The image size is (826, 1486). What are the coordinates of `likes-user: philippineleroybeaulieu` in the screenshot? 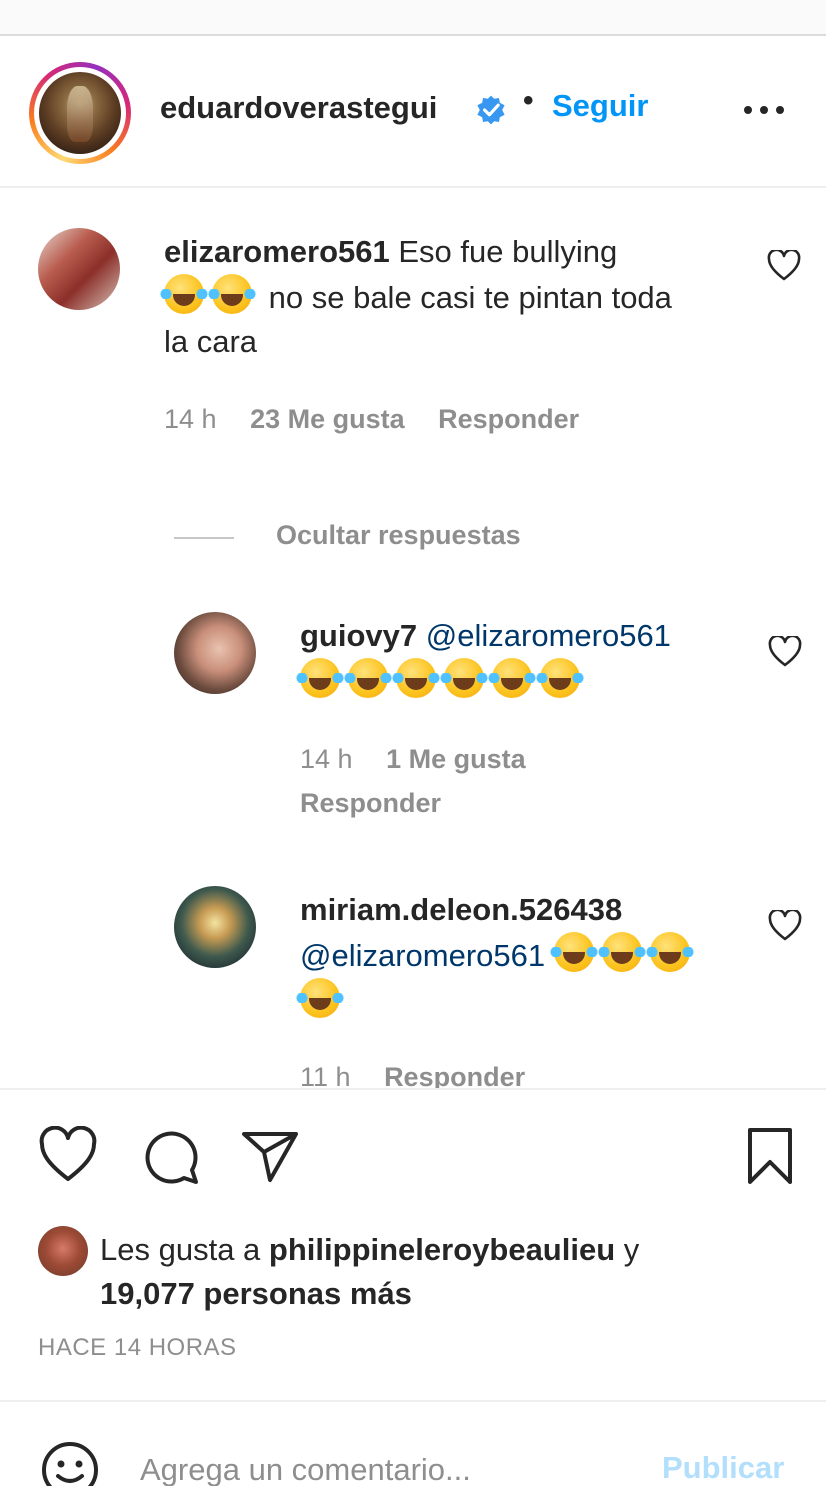 It's located at (442, 1249).